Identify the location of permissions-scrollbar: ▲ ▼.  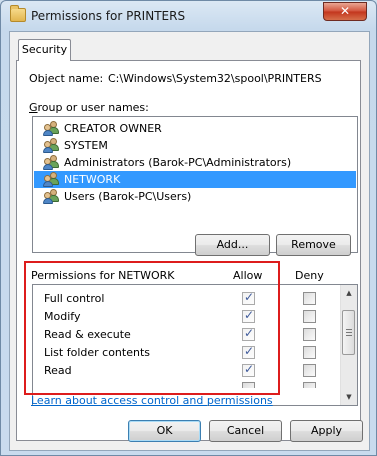
(348, 345).